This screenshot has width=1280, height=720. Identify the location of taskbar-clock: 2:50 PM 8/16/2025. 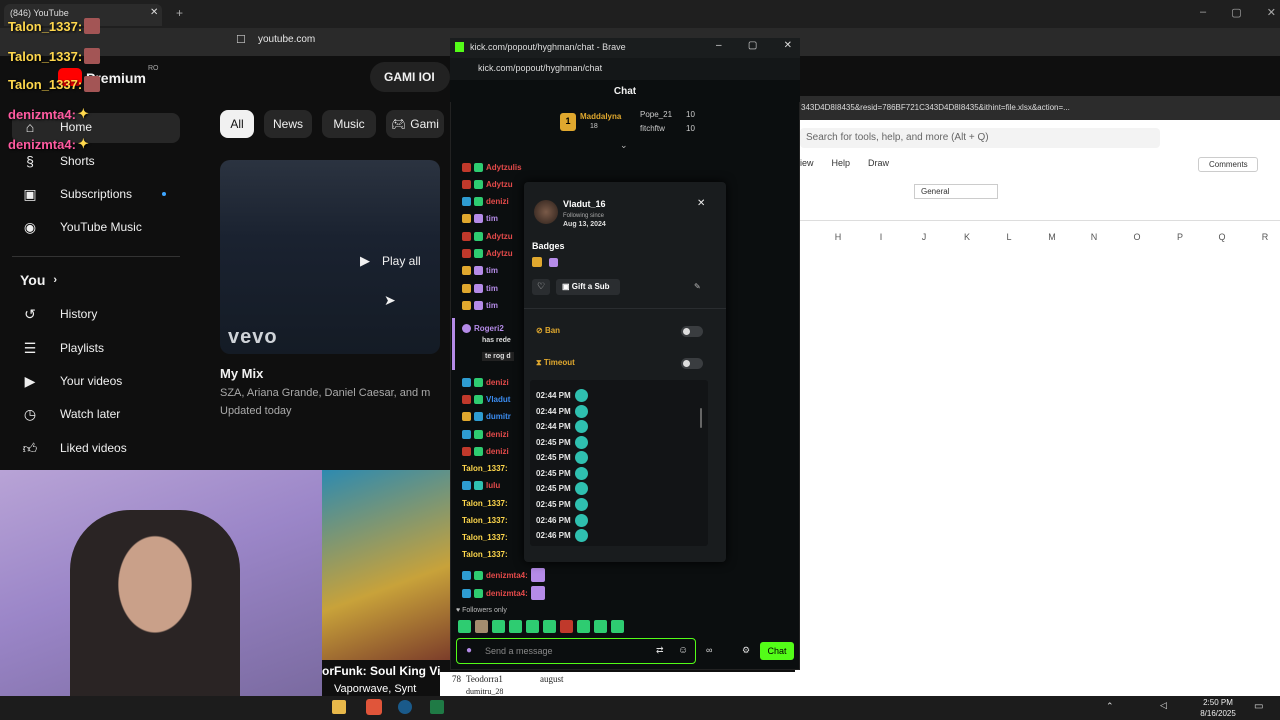
(1218, 708).